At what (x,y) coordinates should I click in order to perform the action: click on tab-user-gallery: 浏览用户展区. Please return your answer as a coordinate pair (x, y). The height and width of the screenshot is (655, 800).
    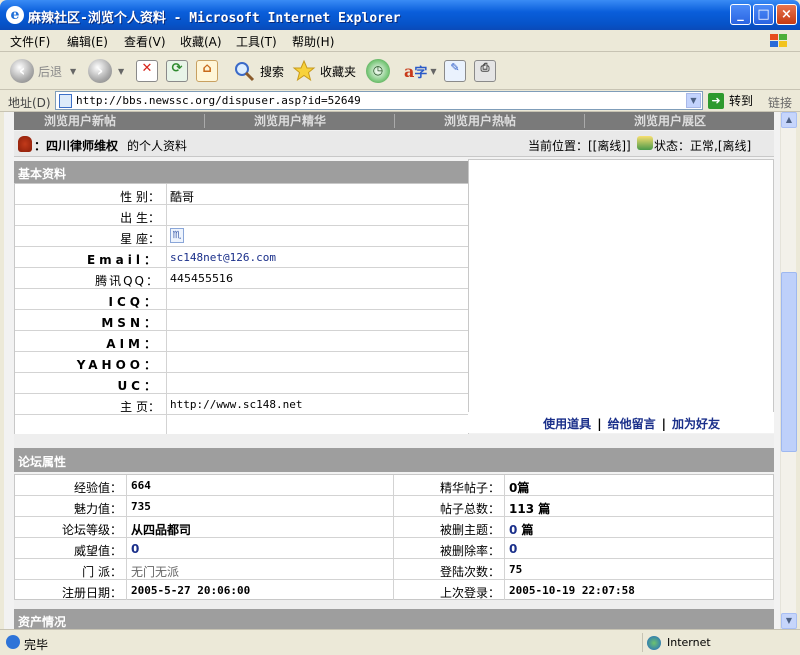
    Looking at the image, I should click on (670, 120).